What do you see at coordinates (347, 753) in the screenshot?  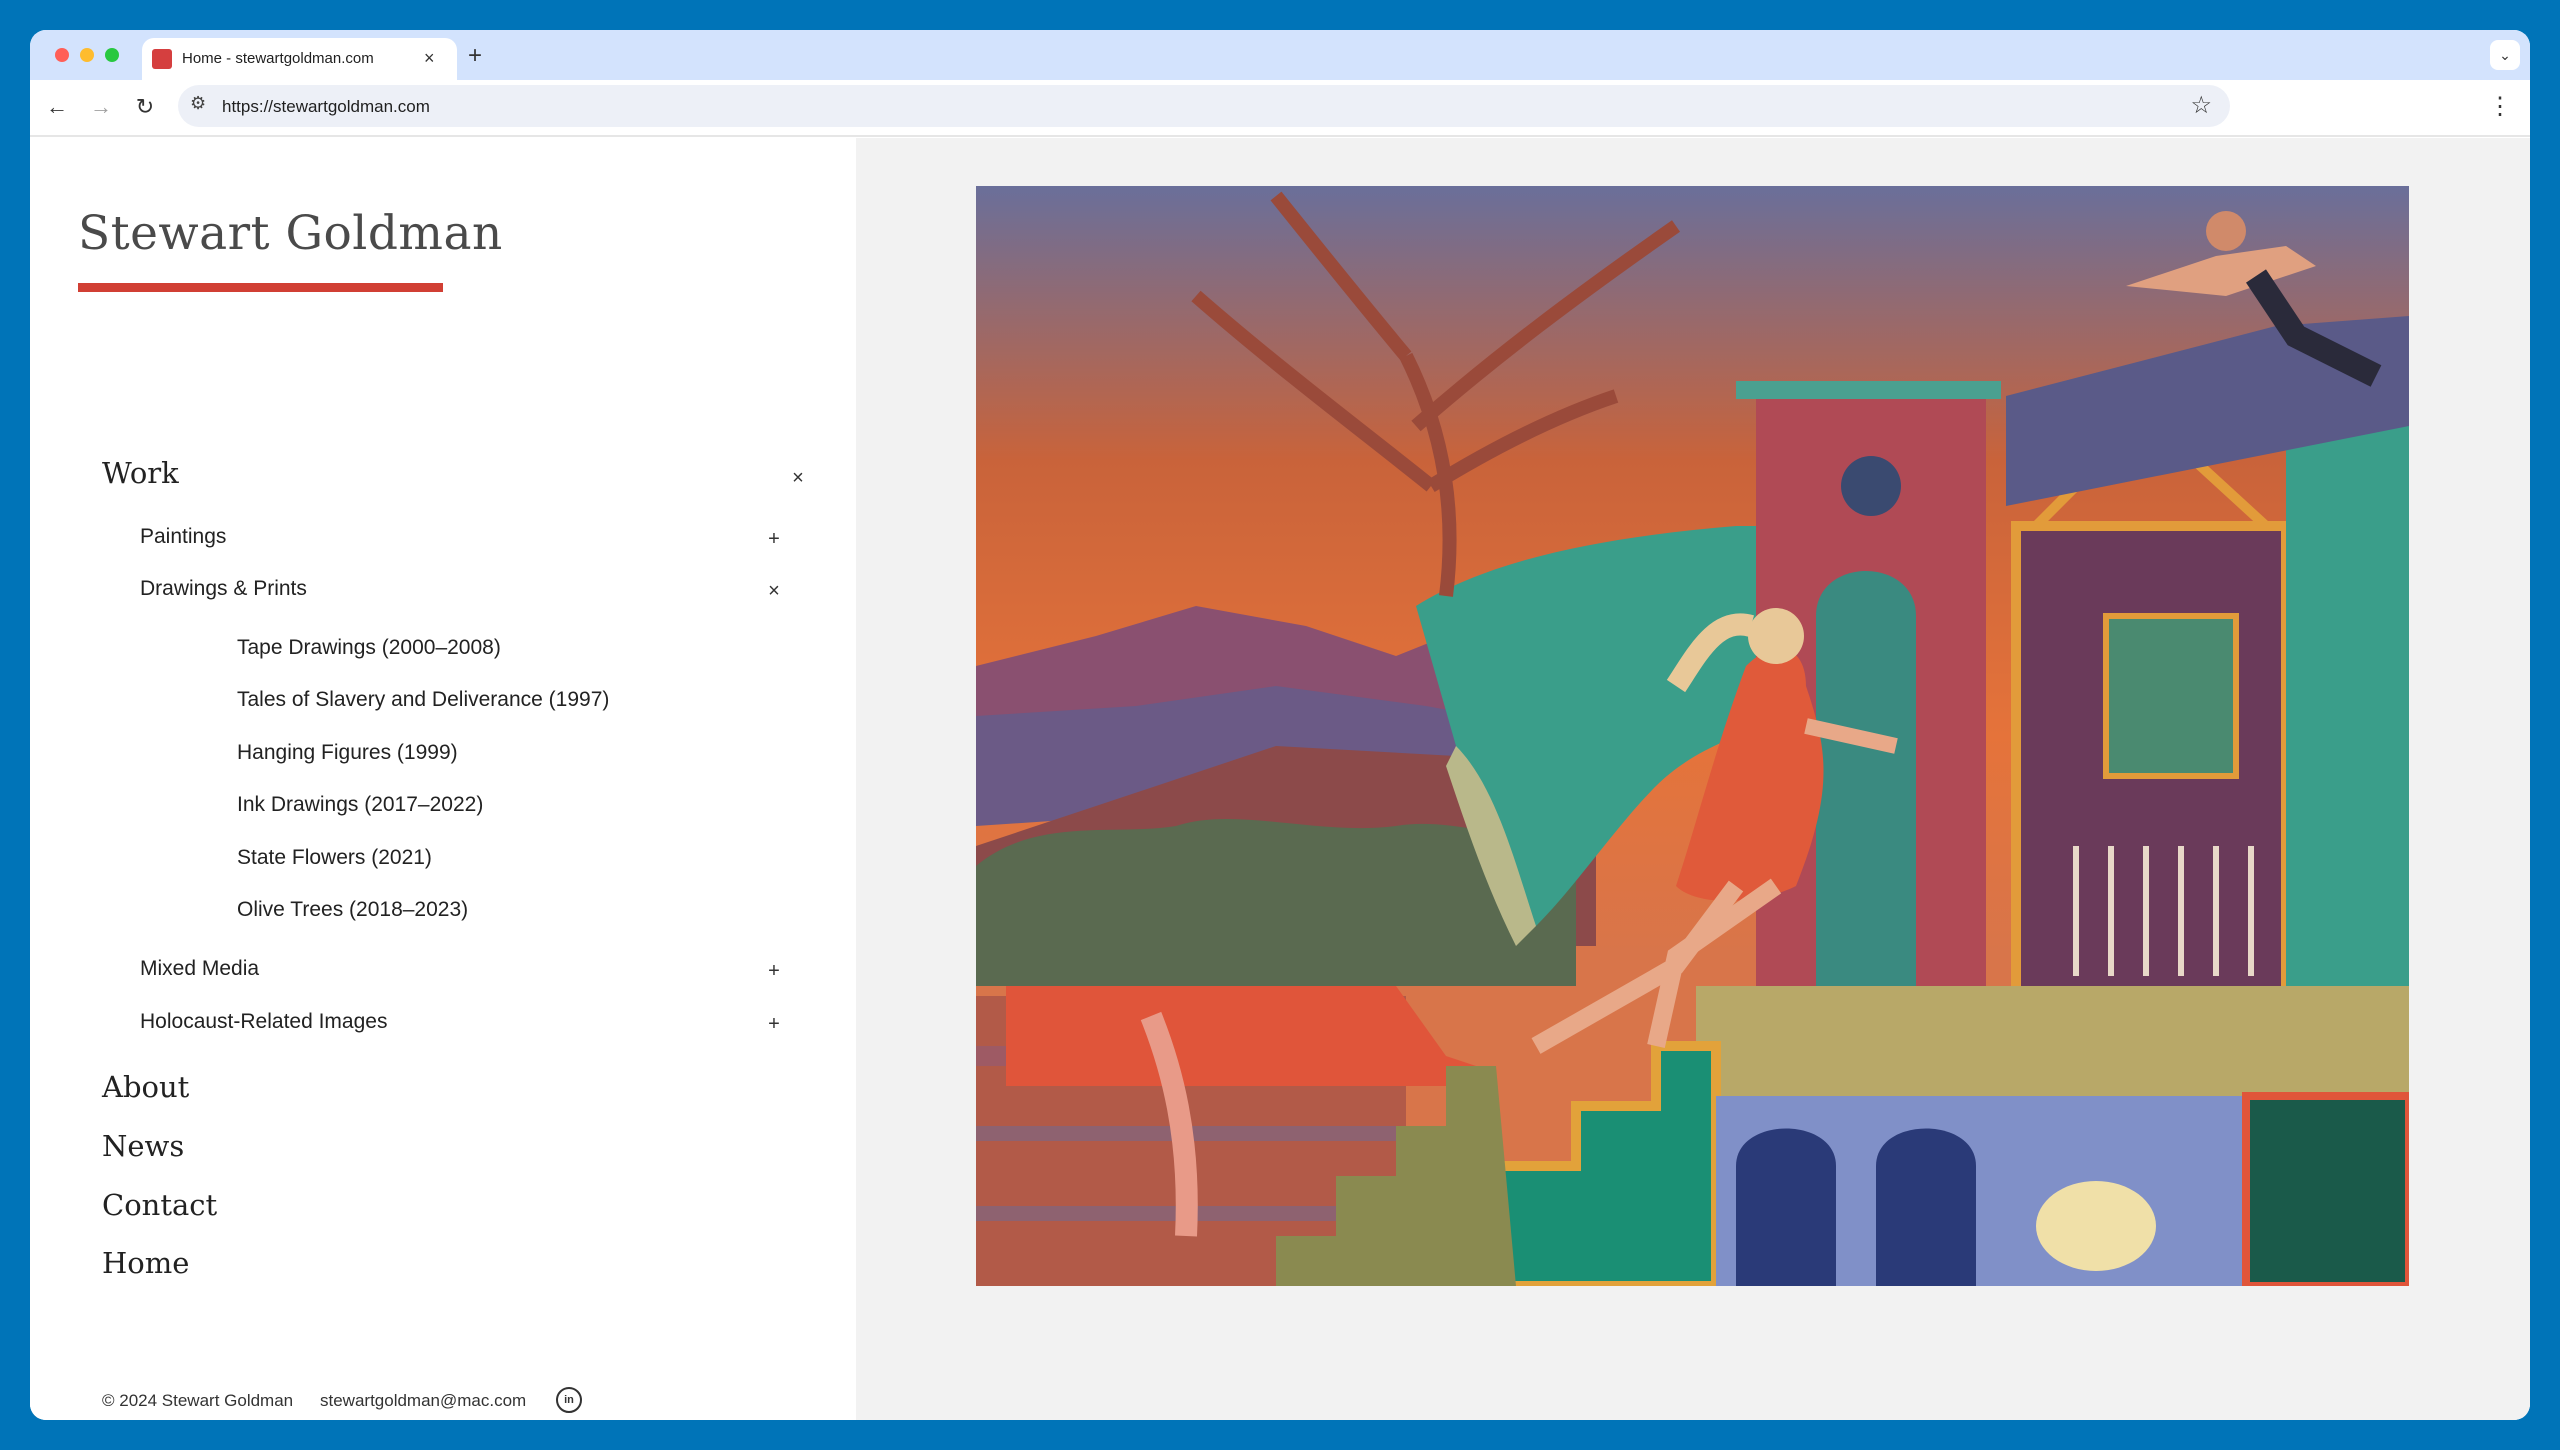 I see `nav-hanging-figures: Hanging Figures (1999)` at bounding box center [347, 753].